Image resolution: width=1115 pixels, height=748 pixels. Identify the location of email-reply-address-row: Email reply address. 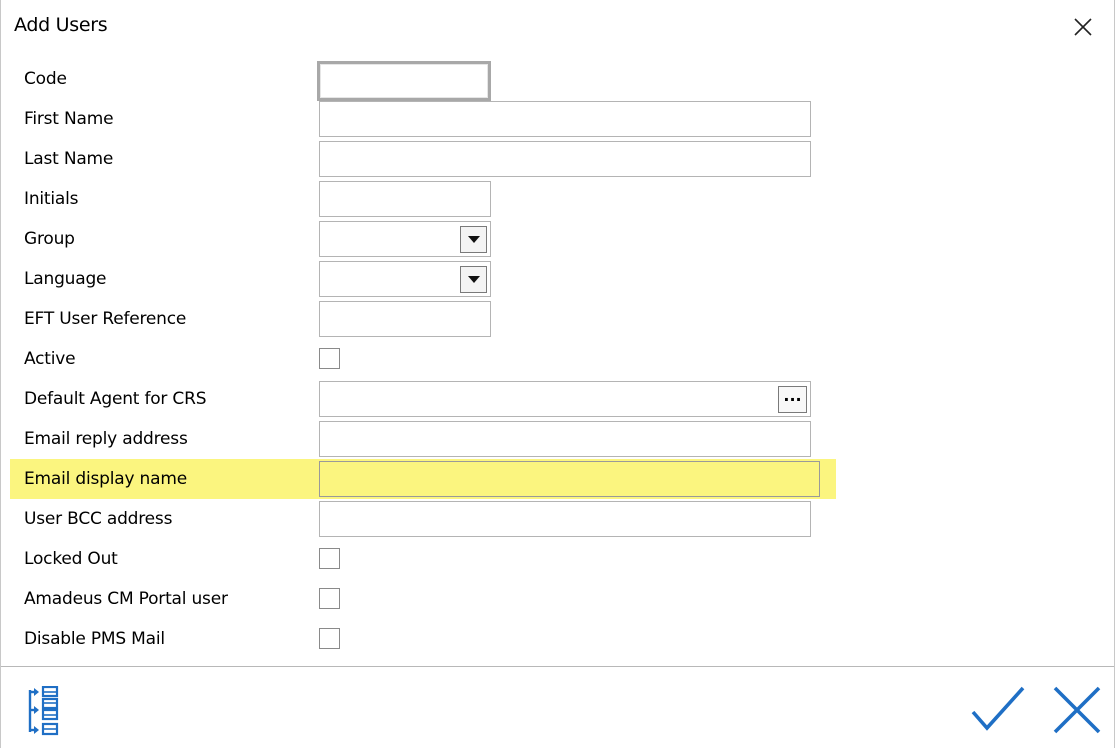
(557, 439).